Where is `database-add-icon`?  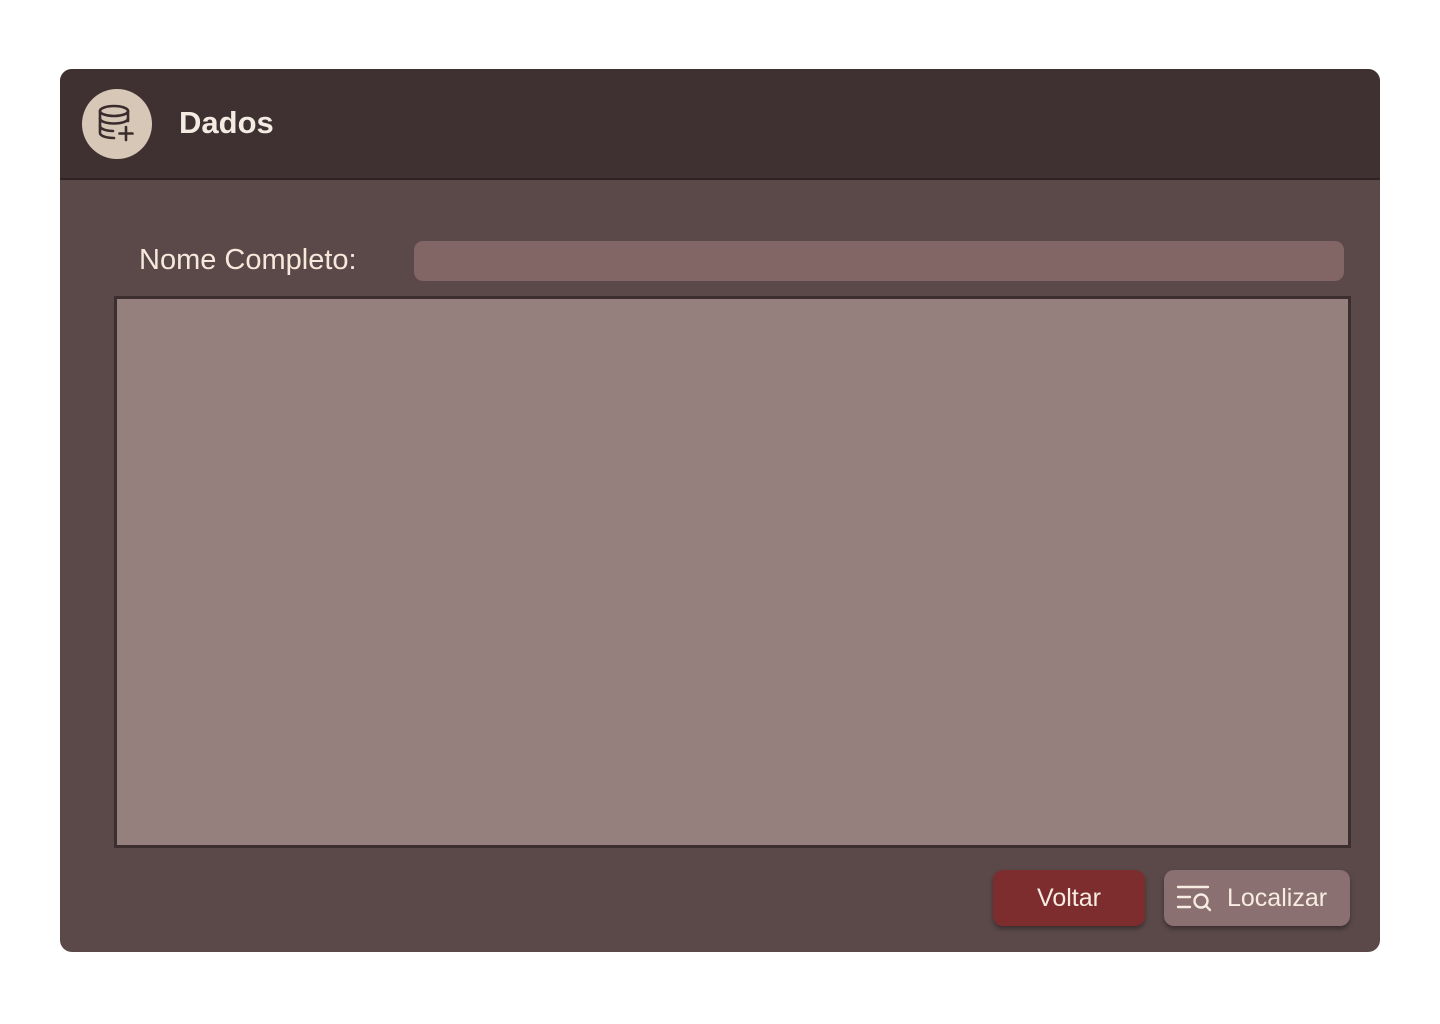
database-add-icon is located at coordinates (117, 124).